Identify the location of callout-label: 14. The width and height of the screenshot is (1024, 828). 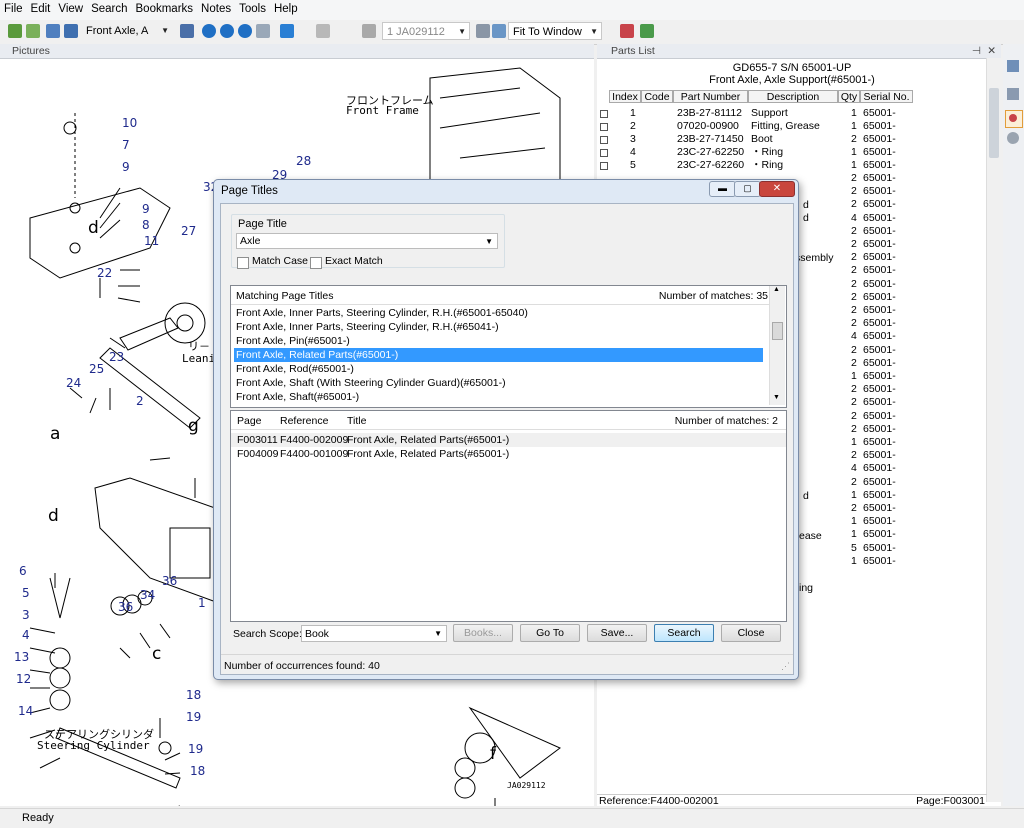
(25, 711).